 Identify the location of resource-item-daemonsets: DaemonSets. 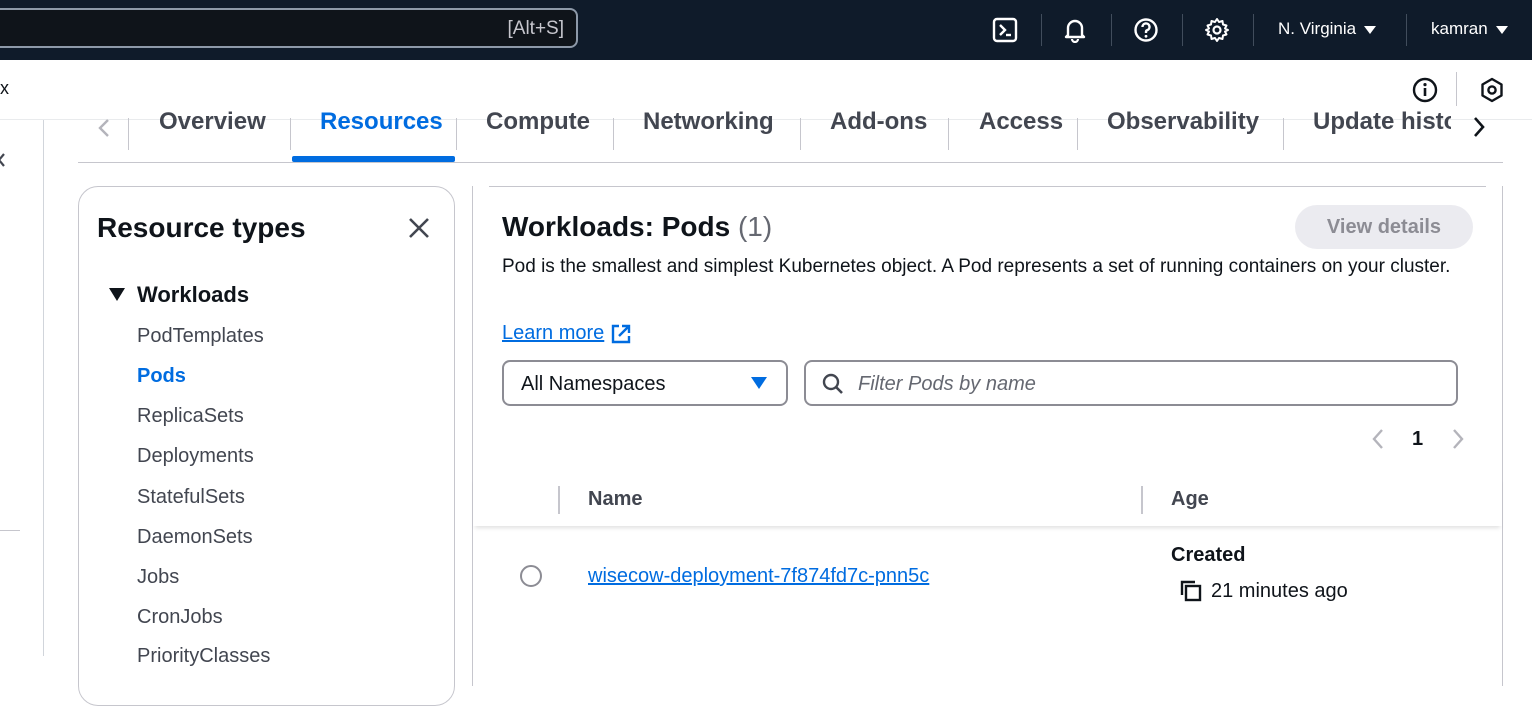
(195, 537).